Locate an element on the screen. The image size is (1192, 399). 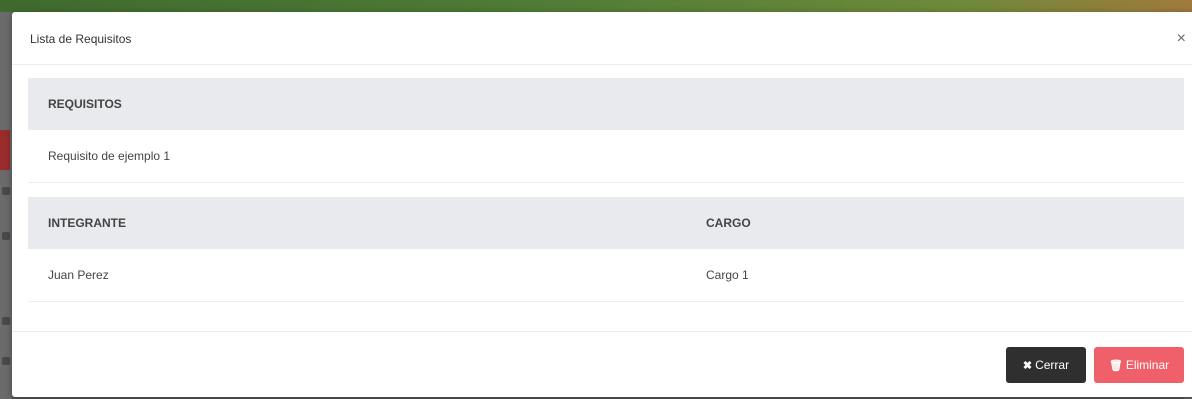
cerrar-button: ✖ Cerrar is located at coordinates (1046, 365).